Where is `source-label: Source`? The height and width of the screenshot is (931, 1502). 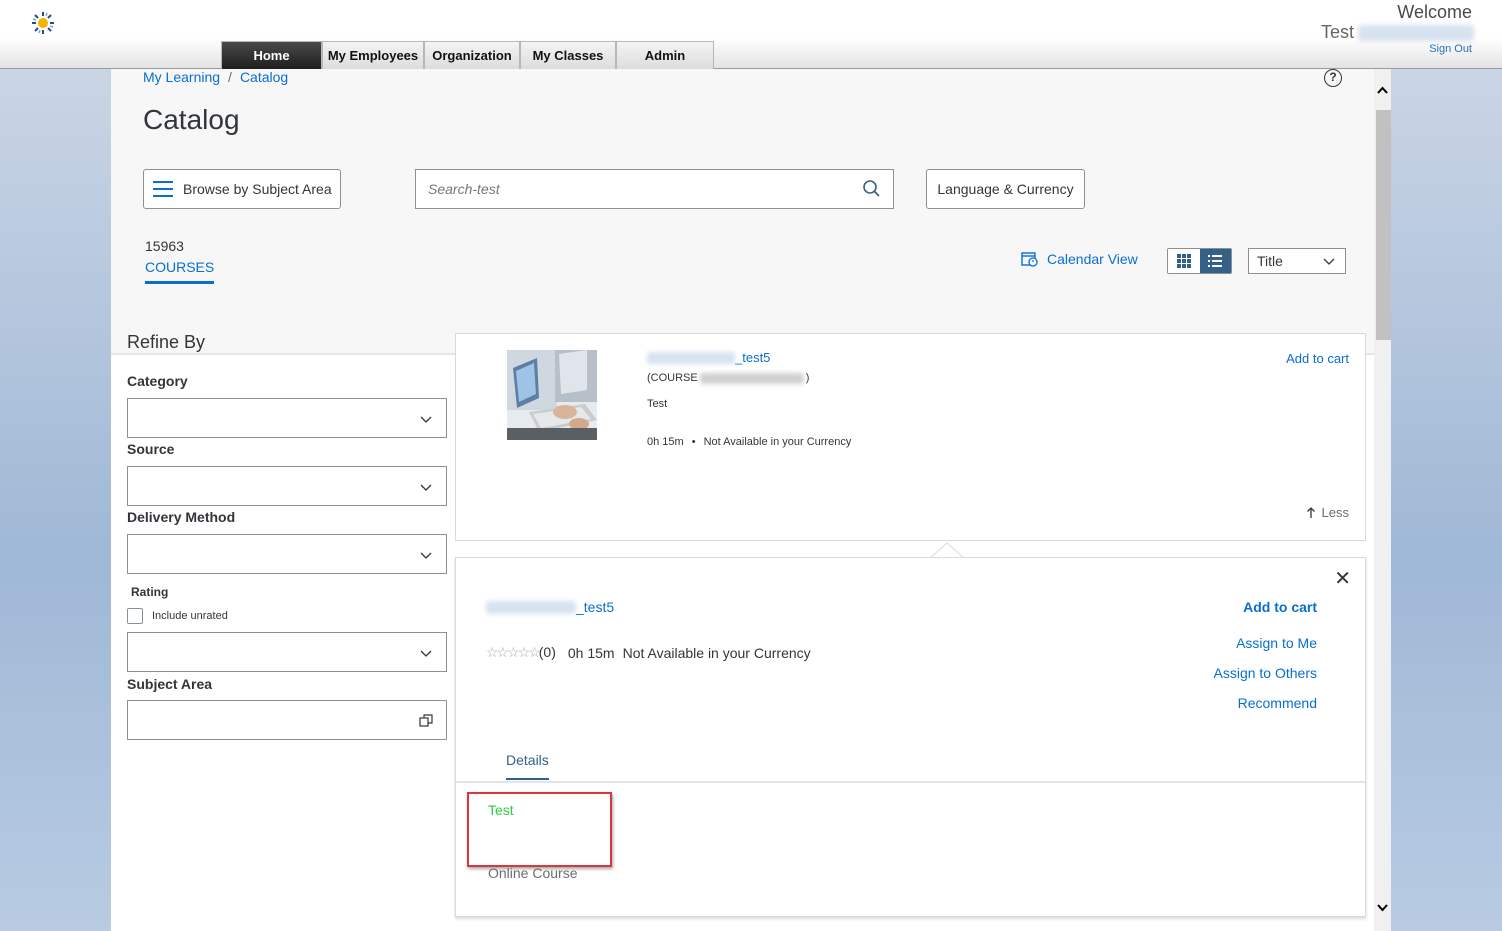
source-label: Source is located at coordinates (151, 449).